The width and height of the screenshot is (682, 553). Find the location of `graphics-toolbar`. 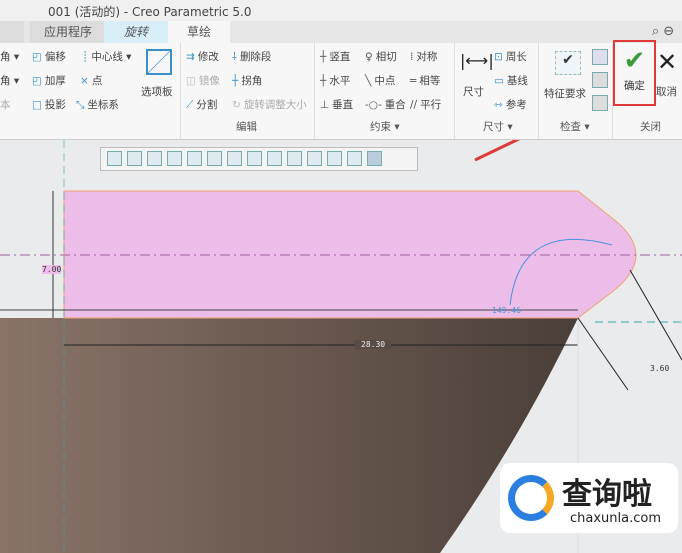

graphics-toolbar is located at coordinates (259, 159).